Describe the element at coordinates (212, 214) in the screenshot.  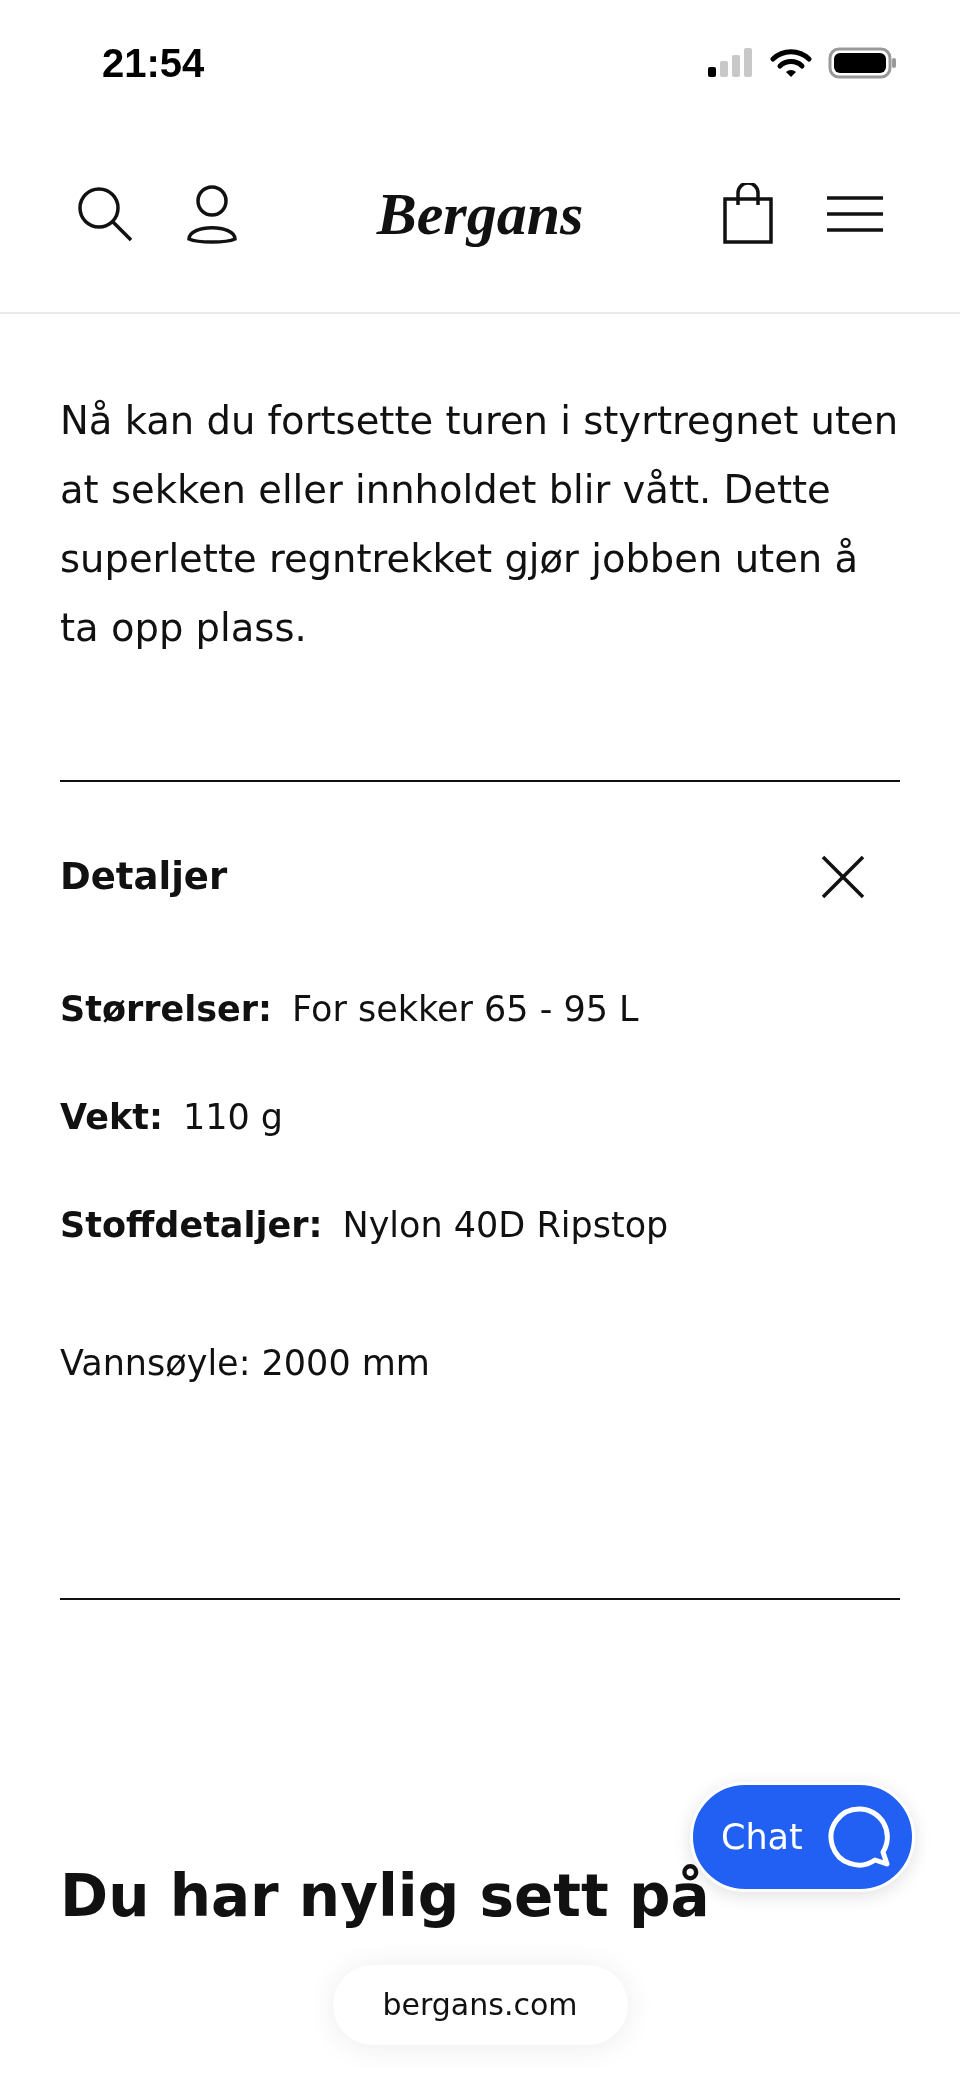
I see `user-icon` at that location.